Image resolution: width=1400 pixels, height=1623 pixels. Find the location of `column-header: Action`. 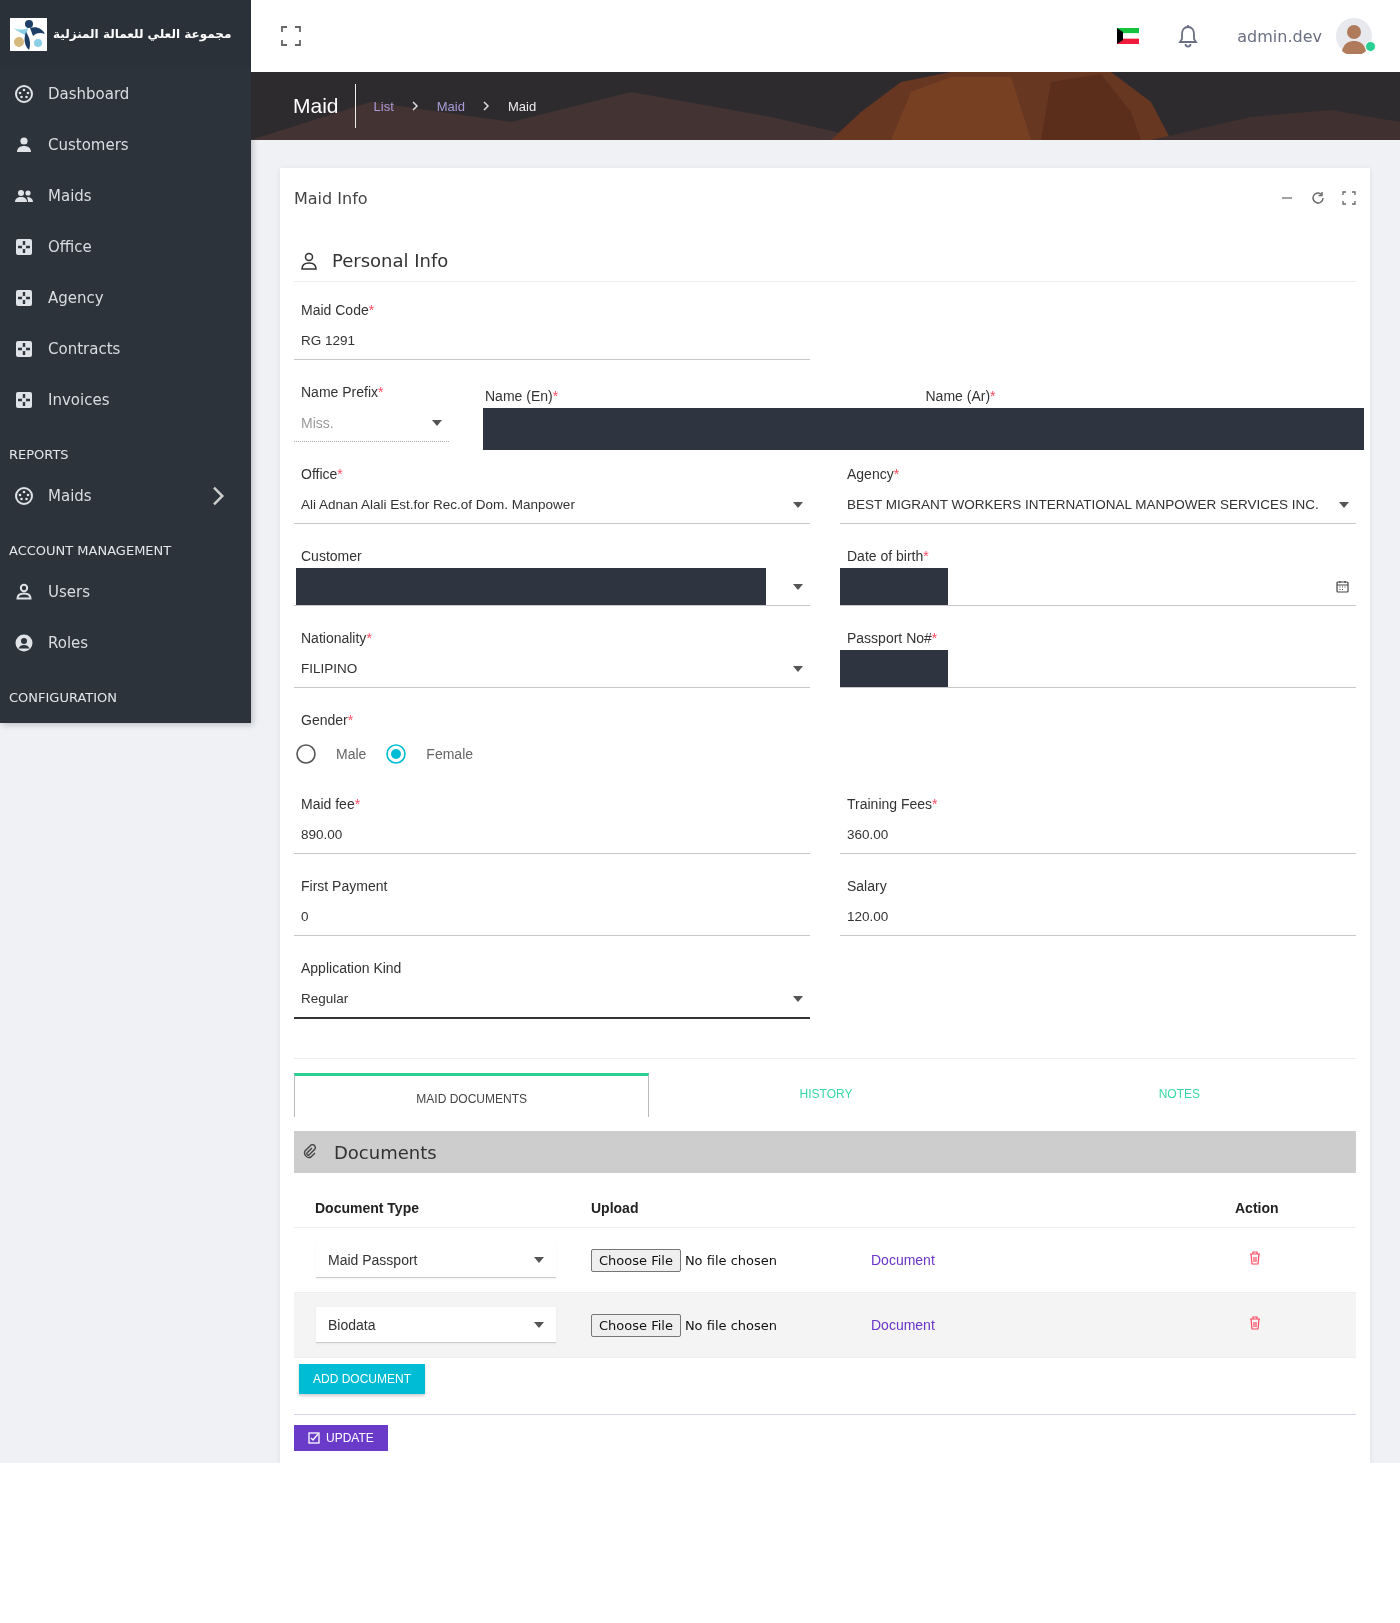

column-header: Action is located at coordinates (1295, 1208).